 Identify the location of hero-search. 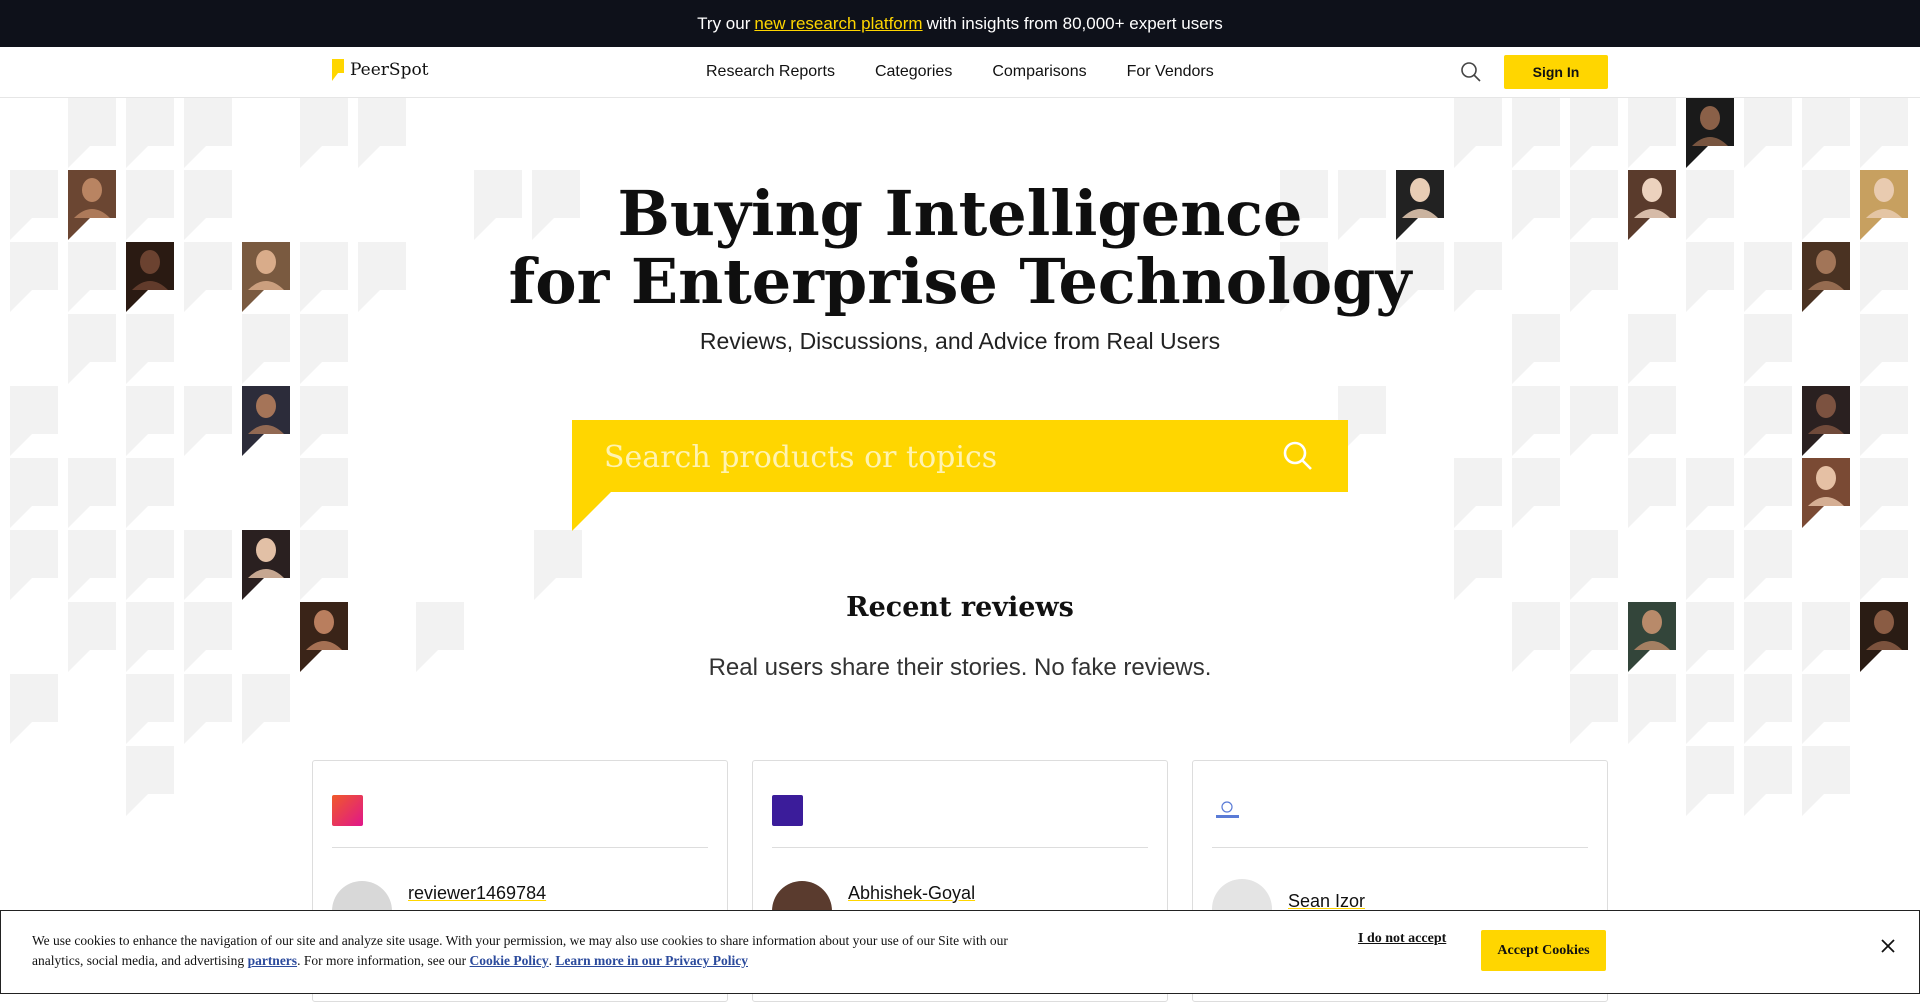
(960, 475).